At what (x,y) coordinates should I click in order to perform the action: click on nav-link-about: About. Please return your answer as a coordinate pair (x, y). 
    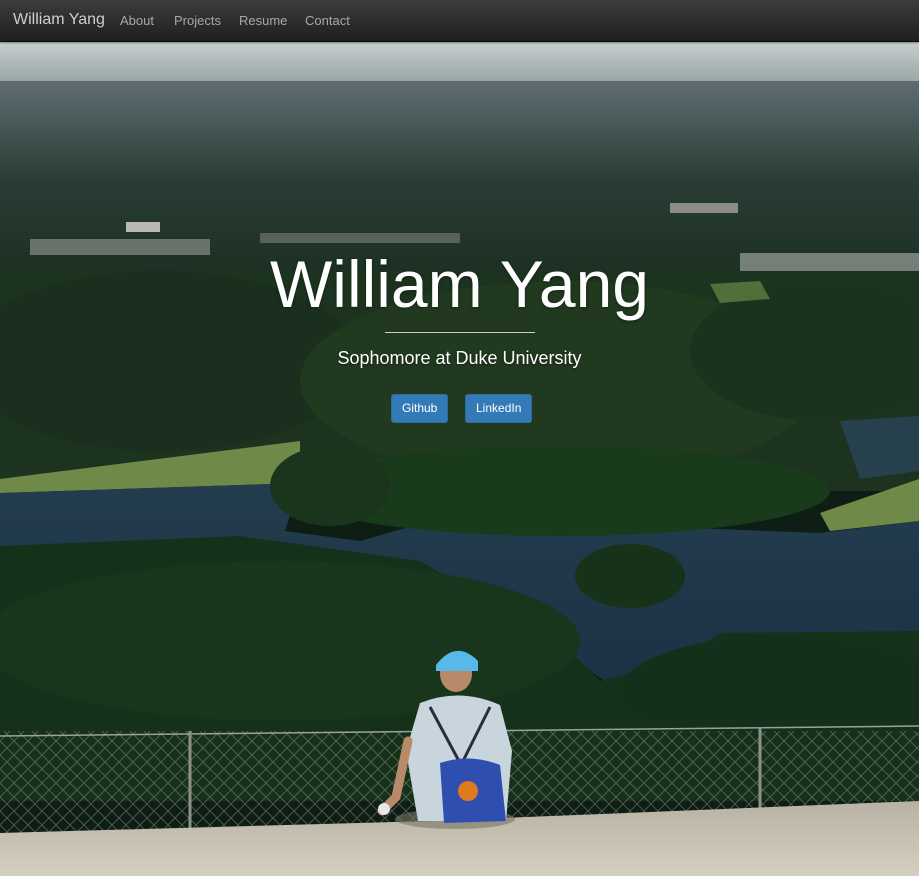
    Looking at the image, I should click on (137, 20).